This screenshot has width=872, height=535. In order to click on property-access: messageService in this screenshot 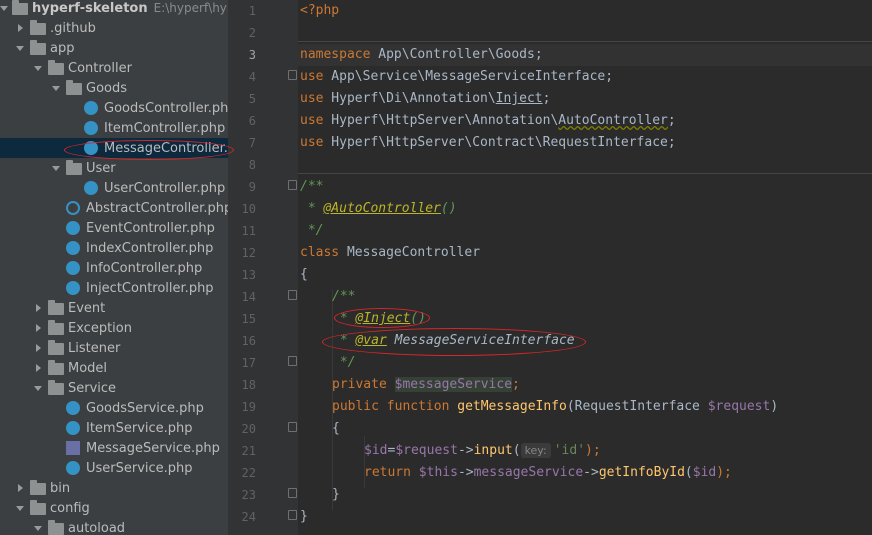, I will do `click(529, 472)`.